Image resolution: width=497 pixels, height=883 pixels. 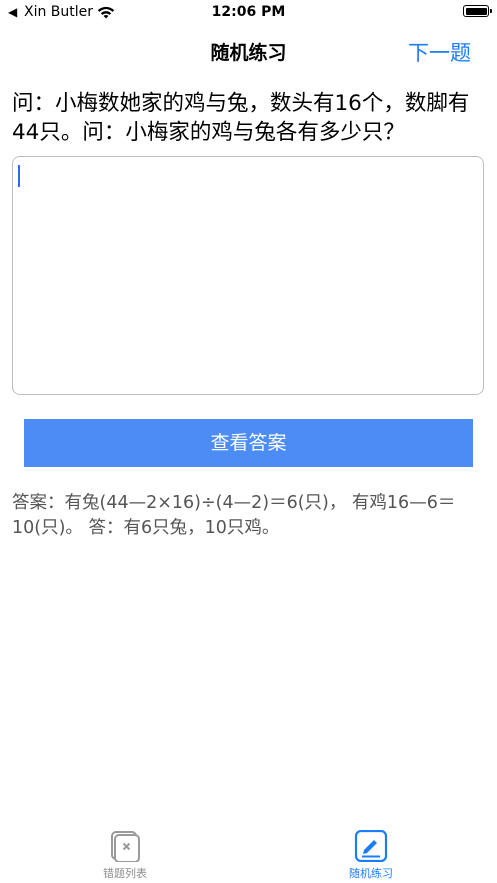 I want to click on wrong-list-icon, so click(x=125, y=846).